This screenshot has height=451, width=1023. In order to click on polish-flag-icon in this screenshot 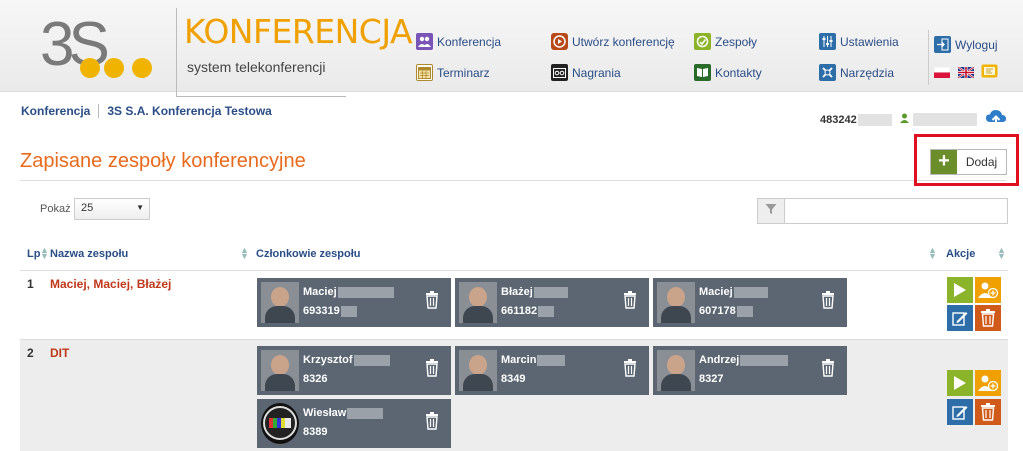, I will do `click(942, 72)`.